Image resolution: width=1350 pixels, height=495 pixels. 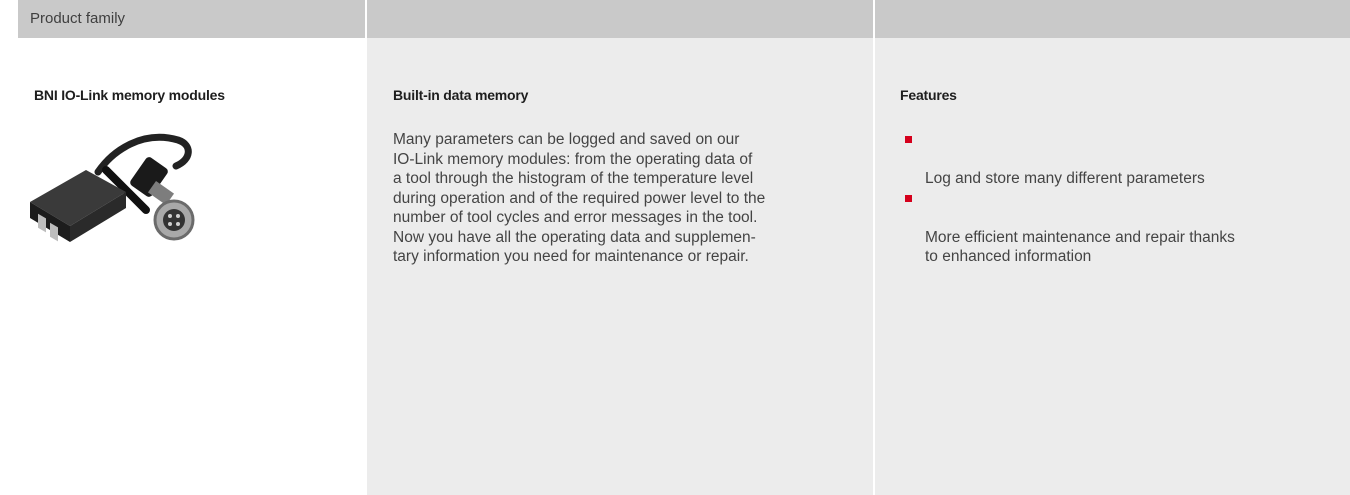 What do you see at coordinates (1112, 19) in the screenshot?
I see `header-cell-features` at bounding box center [1112, 19].